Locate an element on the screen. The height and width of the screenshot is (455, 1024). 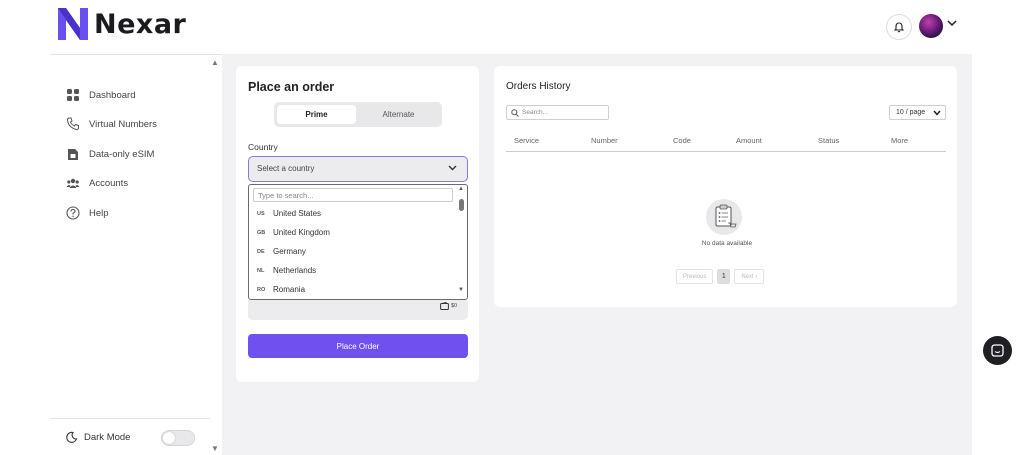
search-icon is located at coordinates (515, 112).